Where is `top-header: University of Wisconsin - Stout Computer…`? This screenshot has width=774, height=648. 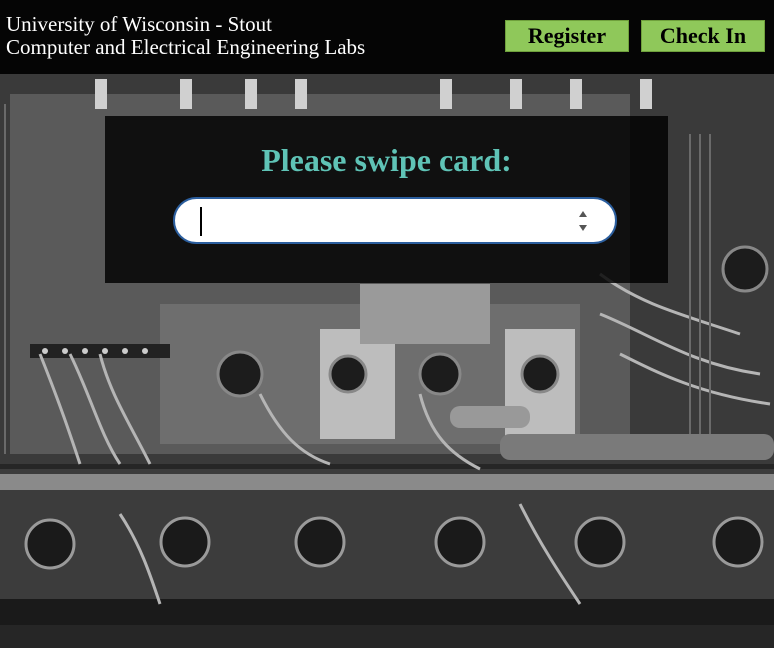
top-header: University of Wisconsin - Stout Computer… is located at coordinates (387, 37).